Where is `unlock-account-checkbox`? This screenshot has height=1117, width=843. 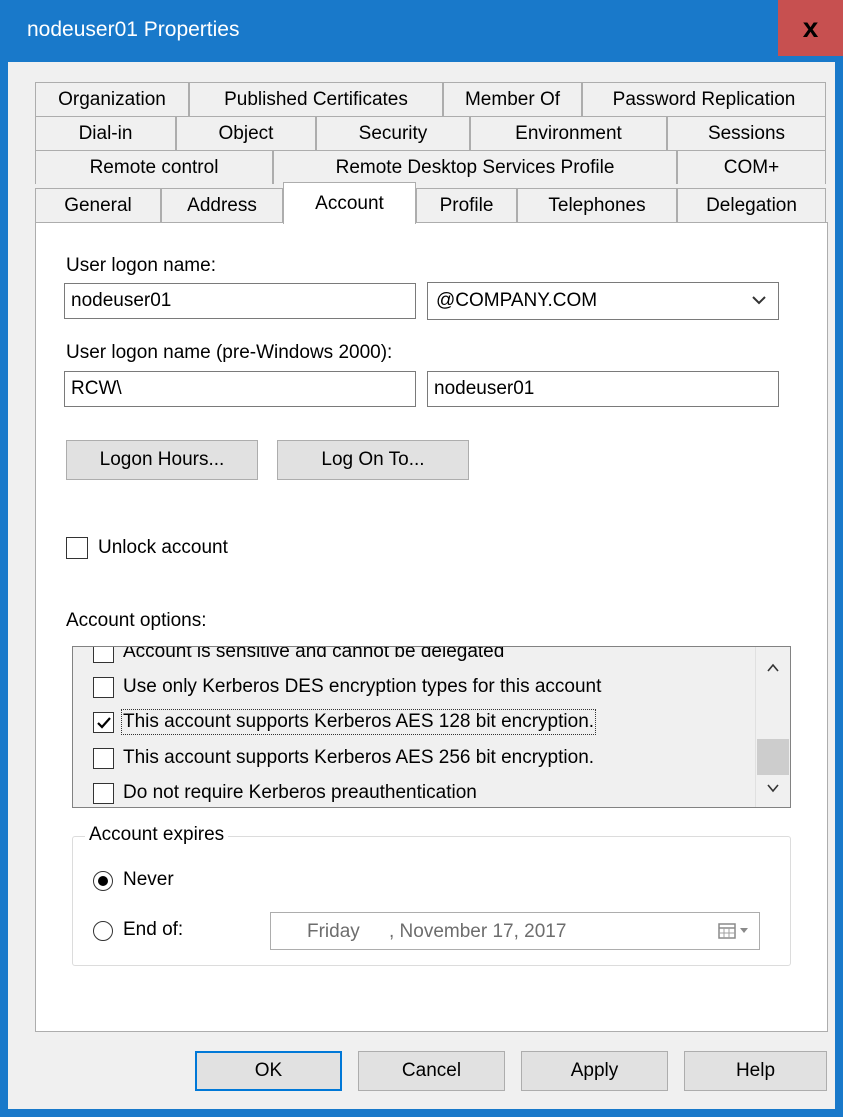
unlock-account-checkbox is located at coordinates (77, 548).